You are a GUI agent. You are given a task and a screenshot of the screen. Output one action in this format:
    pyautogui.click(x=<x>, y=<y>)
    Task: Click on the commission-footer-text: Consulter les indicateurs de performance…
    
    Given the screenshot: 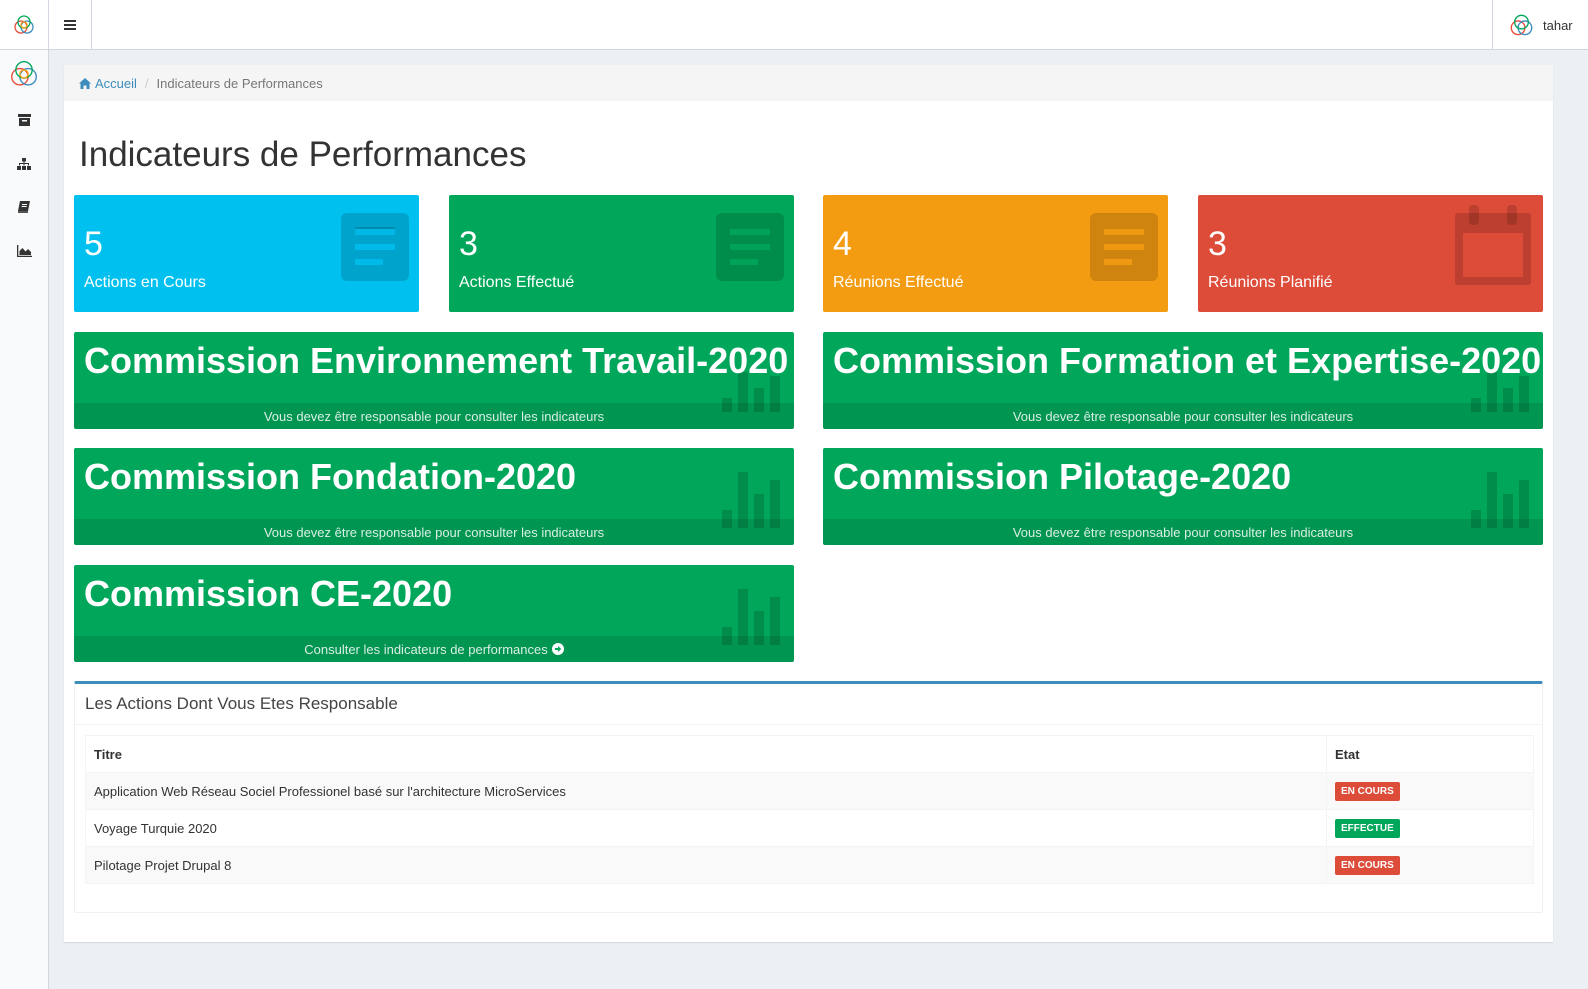 What is the action you would take?
    pyautogui.click(x=426, y=649)
    